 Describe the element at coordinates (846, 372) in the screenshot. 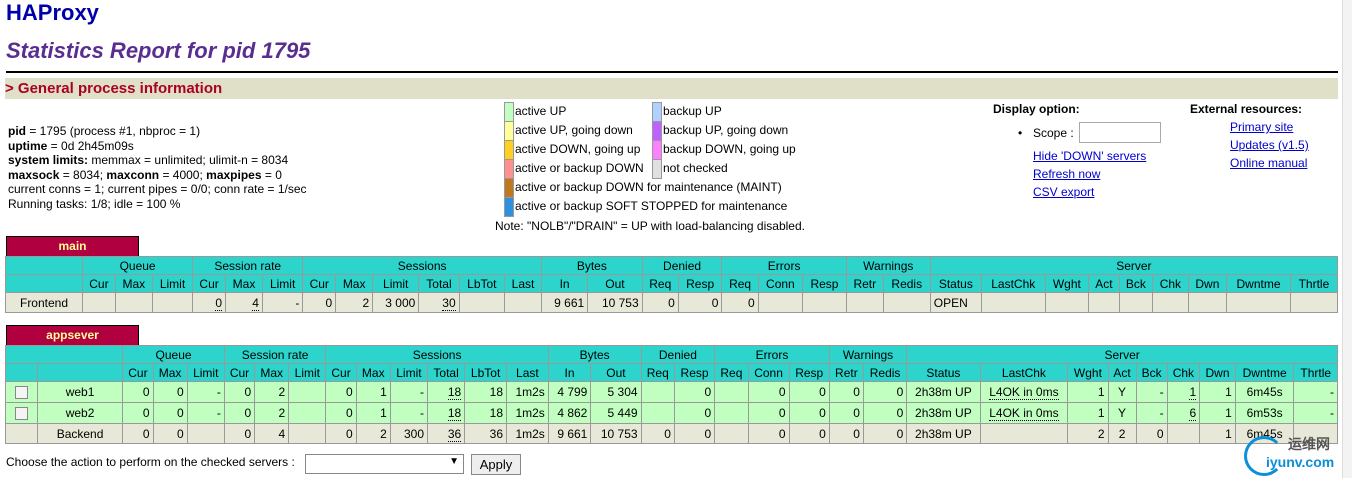

I see `col-header: Retr` at that location.